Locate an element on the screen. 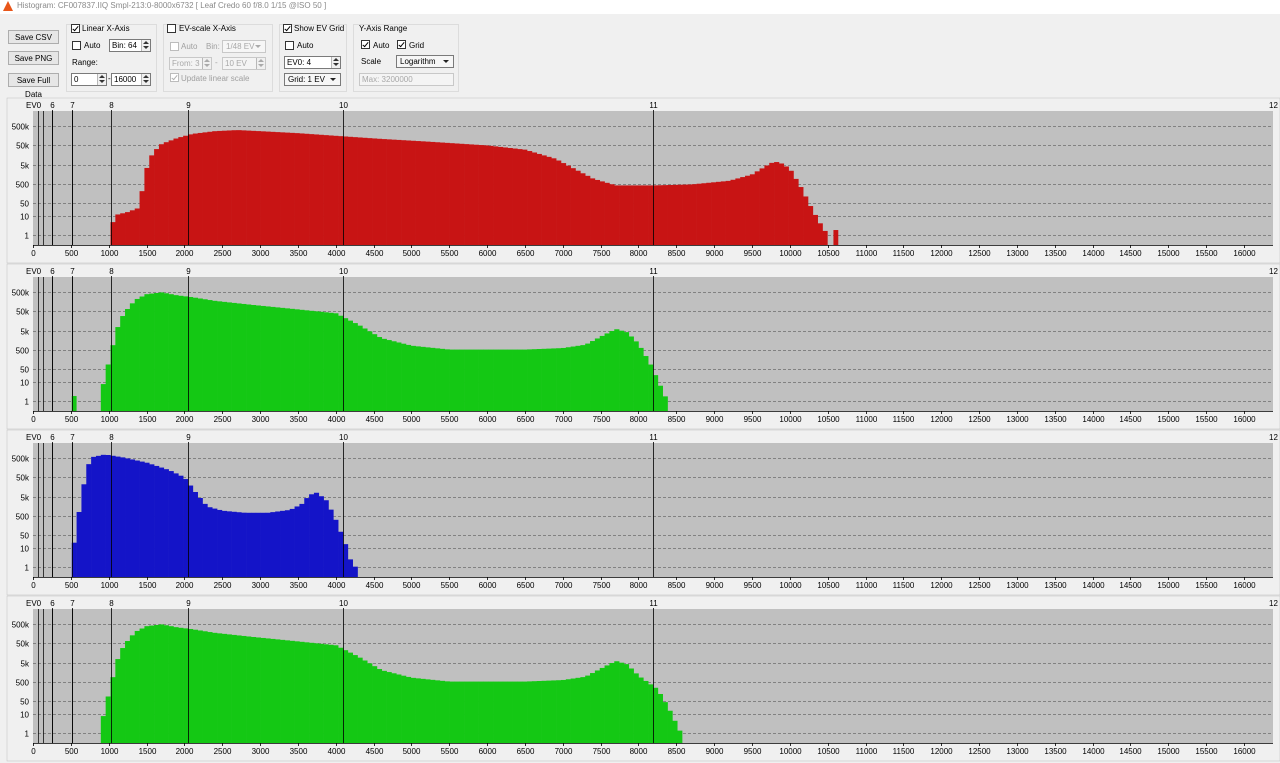  y-tick-label: 500k is located at coordinates (21, 625).